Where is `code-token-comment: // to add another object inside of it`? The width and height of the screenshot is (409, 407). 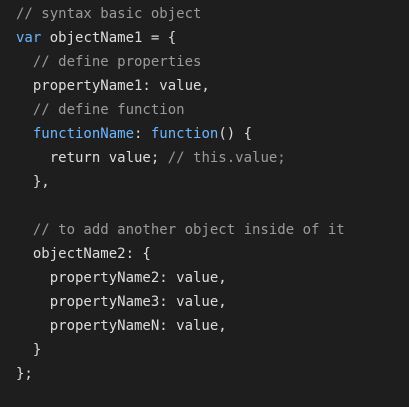
code-token-comment: // to add another object inside of it is located at coordinates (188, 230).